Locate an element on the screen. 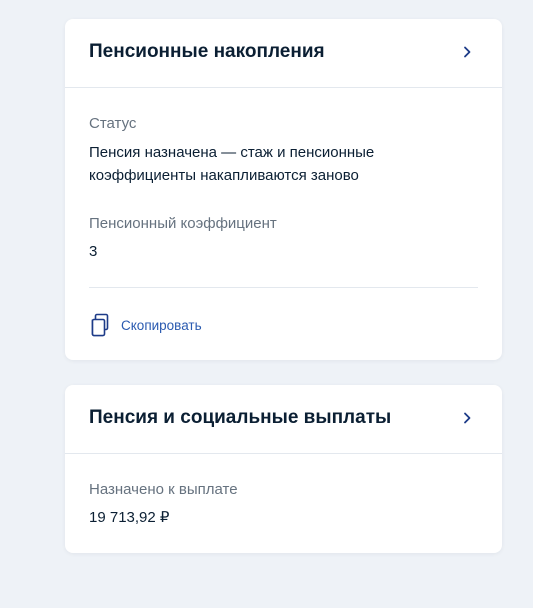  pension-savings-title: Пенсионные накопления is located at coordinates (207, 51).